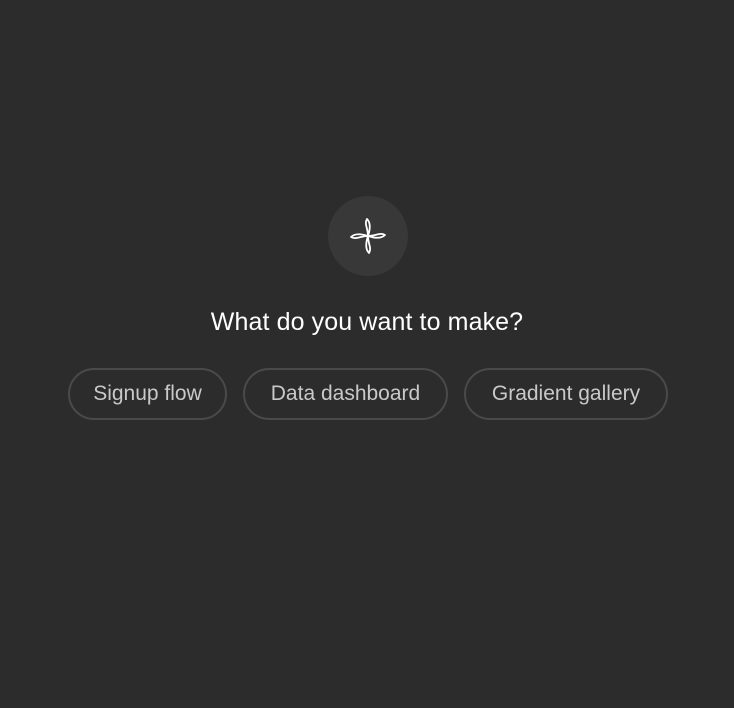 The image size is (734, 708). I want to click on logo-badge, so click(368, 236).